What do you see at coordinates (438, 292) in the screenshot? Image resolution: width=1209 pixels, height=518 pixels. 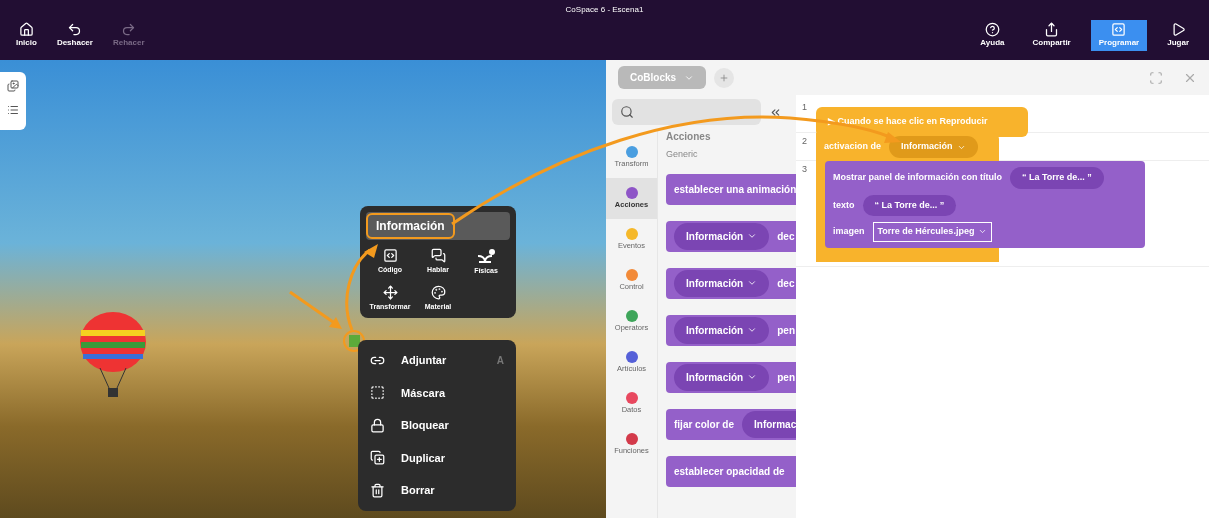 I see `palette-icon` at bounding box center [438, 292].